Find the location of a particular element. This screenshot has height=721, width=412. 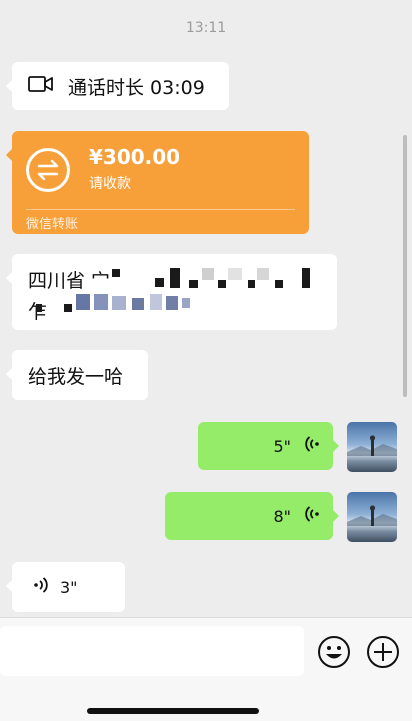

voice-duration: 5" is located at coordinates (282, 446).